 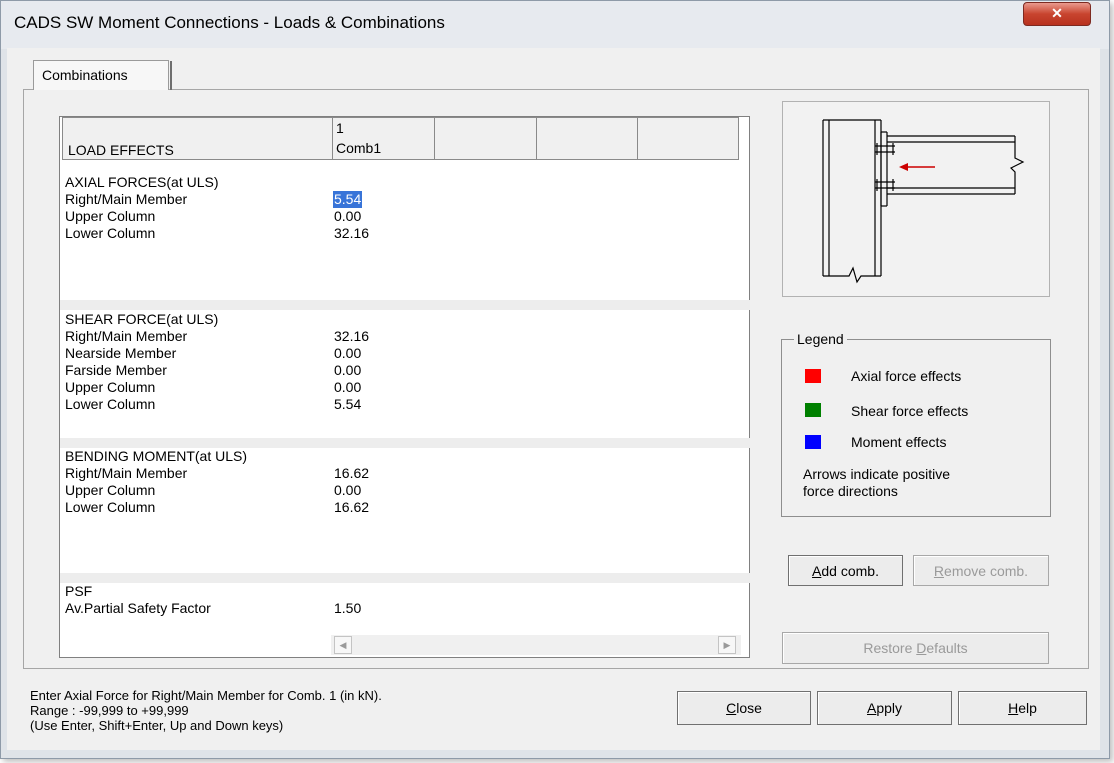 I want to click on axial-heading: AXIAL FORCES(at ULS), so click(x=142, y=182).